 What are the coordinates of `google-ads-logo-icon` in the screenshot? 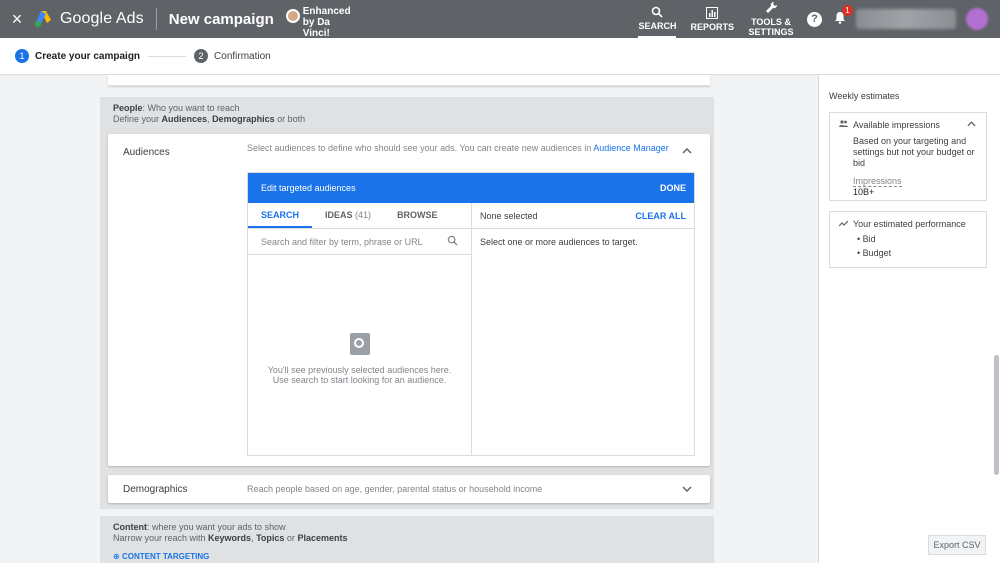 It's located at (44, 19).